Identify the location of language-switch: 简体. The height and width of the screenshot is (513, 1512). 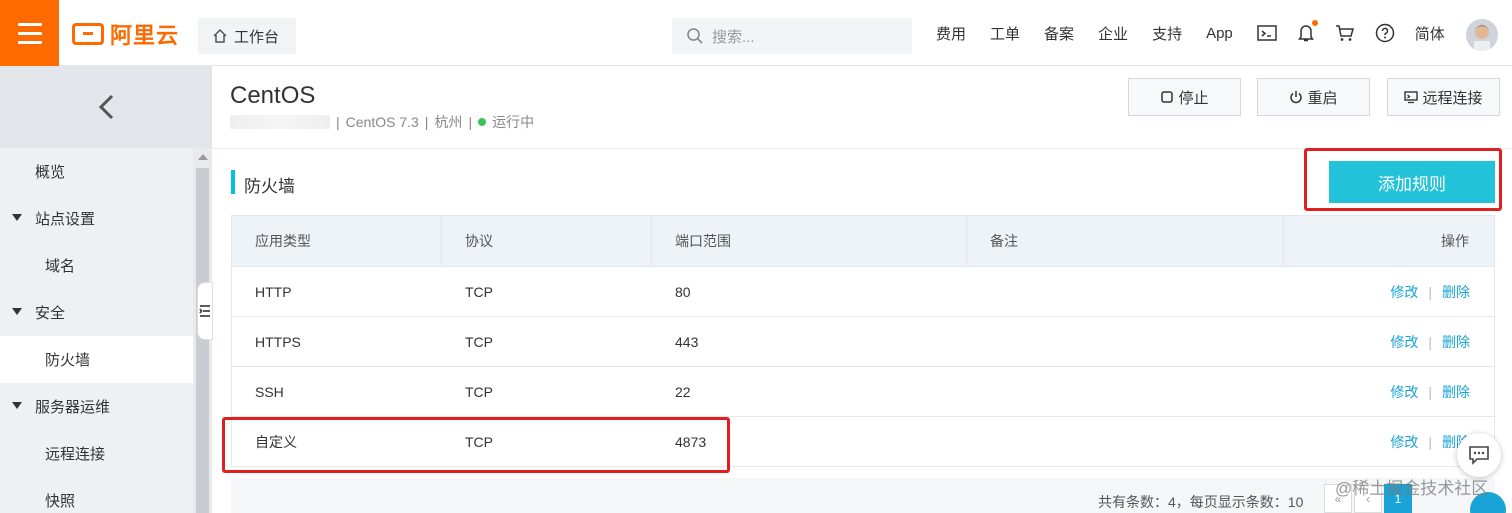
(1430, 33).